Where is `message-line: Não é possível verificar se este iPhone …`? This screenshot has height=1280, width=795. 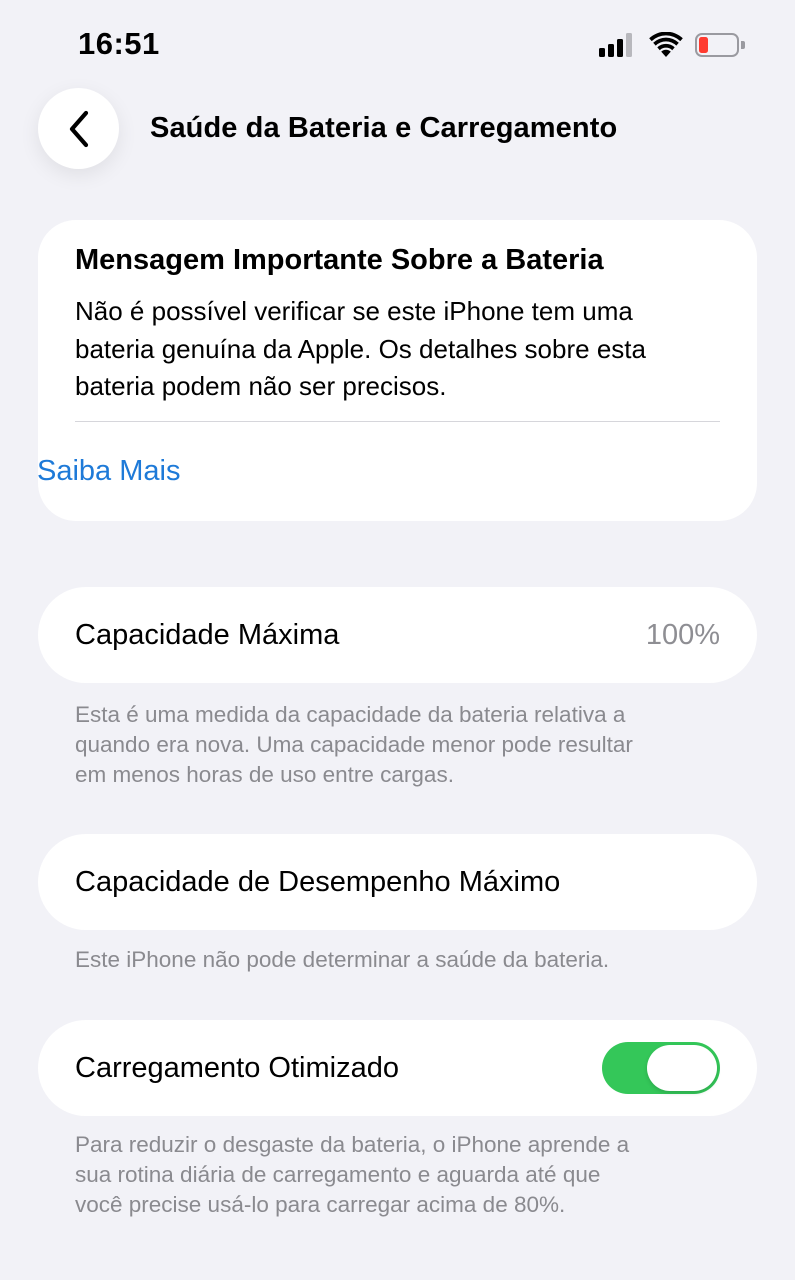 message-line: Não é possível verificar se este iPhone … is located at coordinates (354, 311).